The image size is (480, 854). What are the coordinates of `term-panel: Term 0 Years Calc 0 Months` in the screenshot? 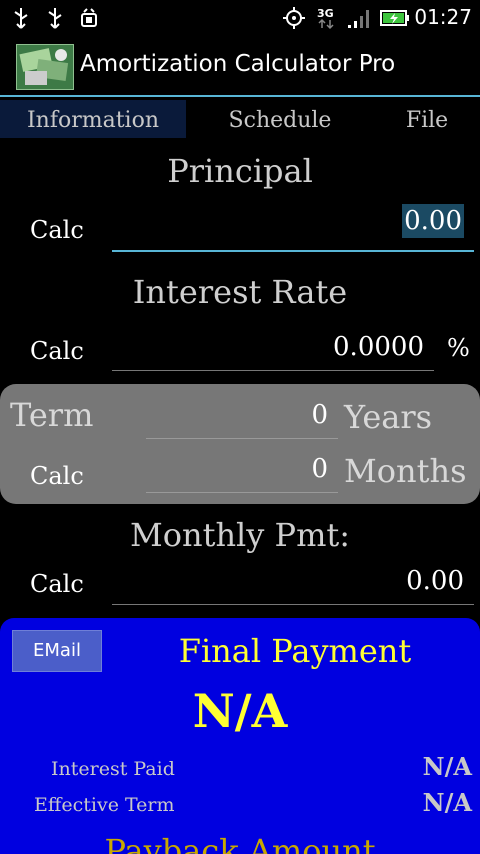 It's located at (240, 444).